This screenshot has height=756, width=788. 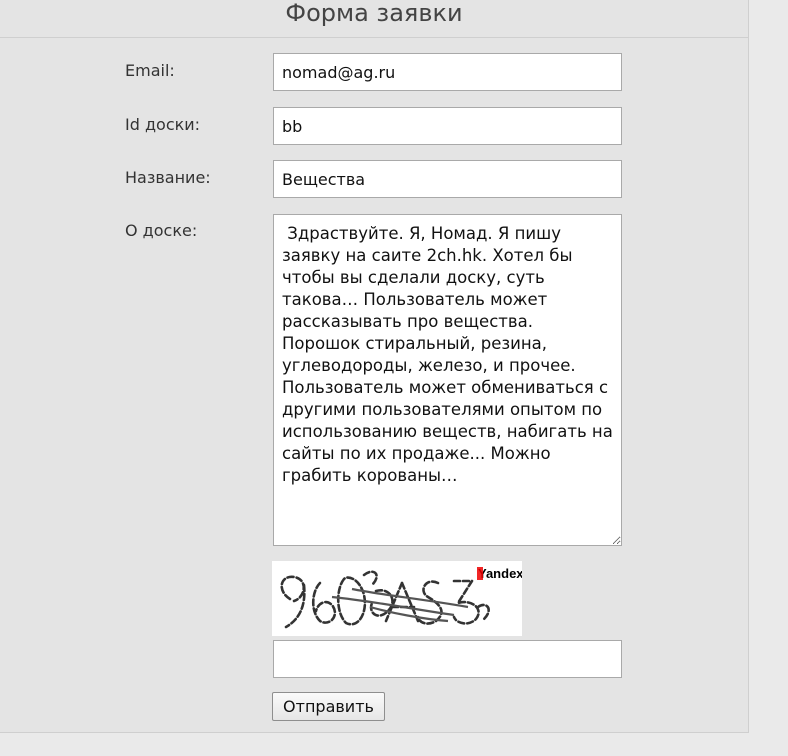 I want to click on captcha-distorted-text-icon: Yandex, so click(x=402, y=597).